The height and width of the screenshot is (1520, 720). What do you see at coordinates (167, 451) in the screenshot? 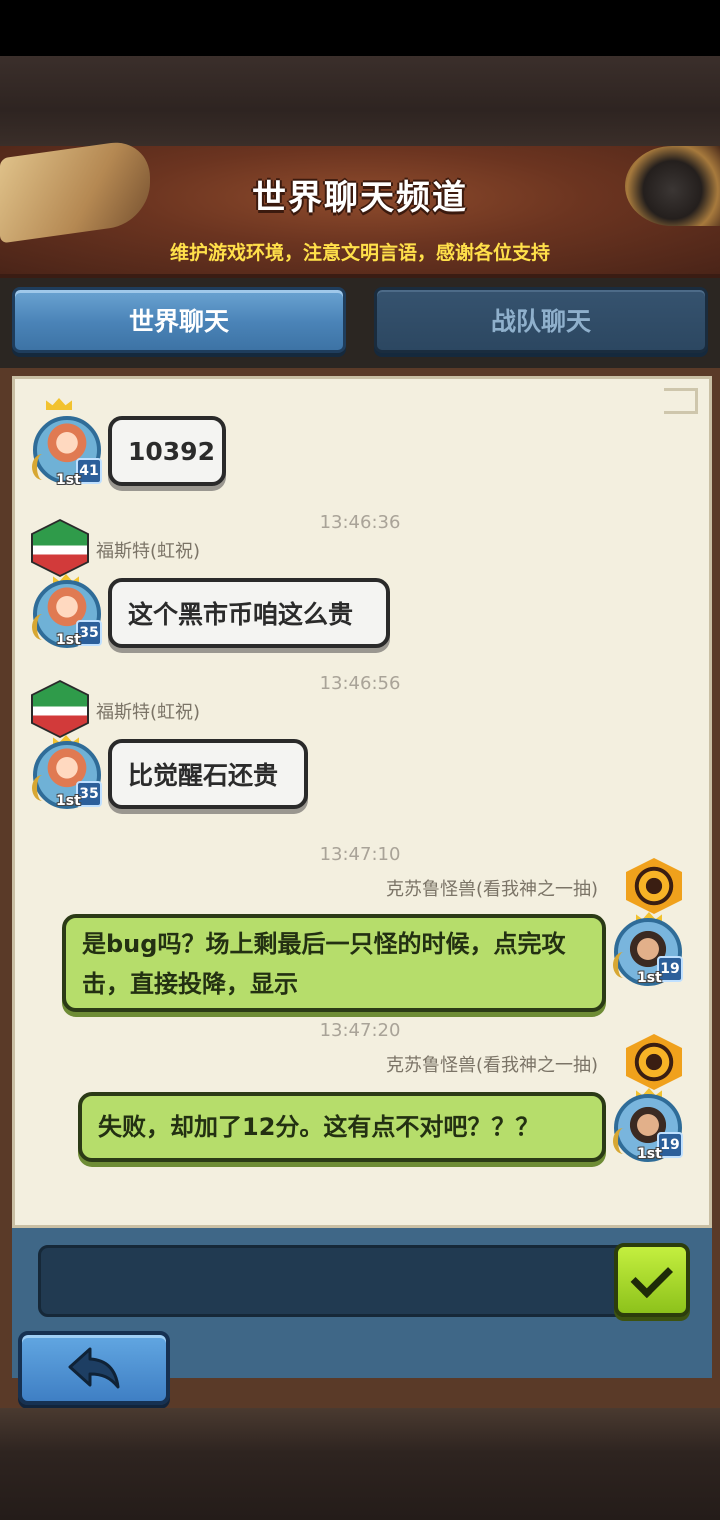
I see `chat-bubble: 10392` at bounding box center [167, 451].